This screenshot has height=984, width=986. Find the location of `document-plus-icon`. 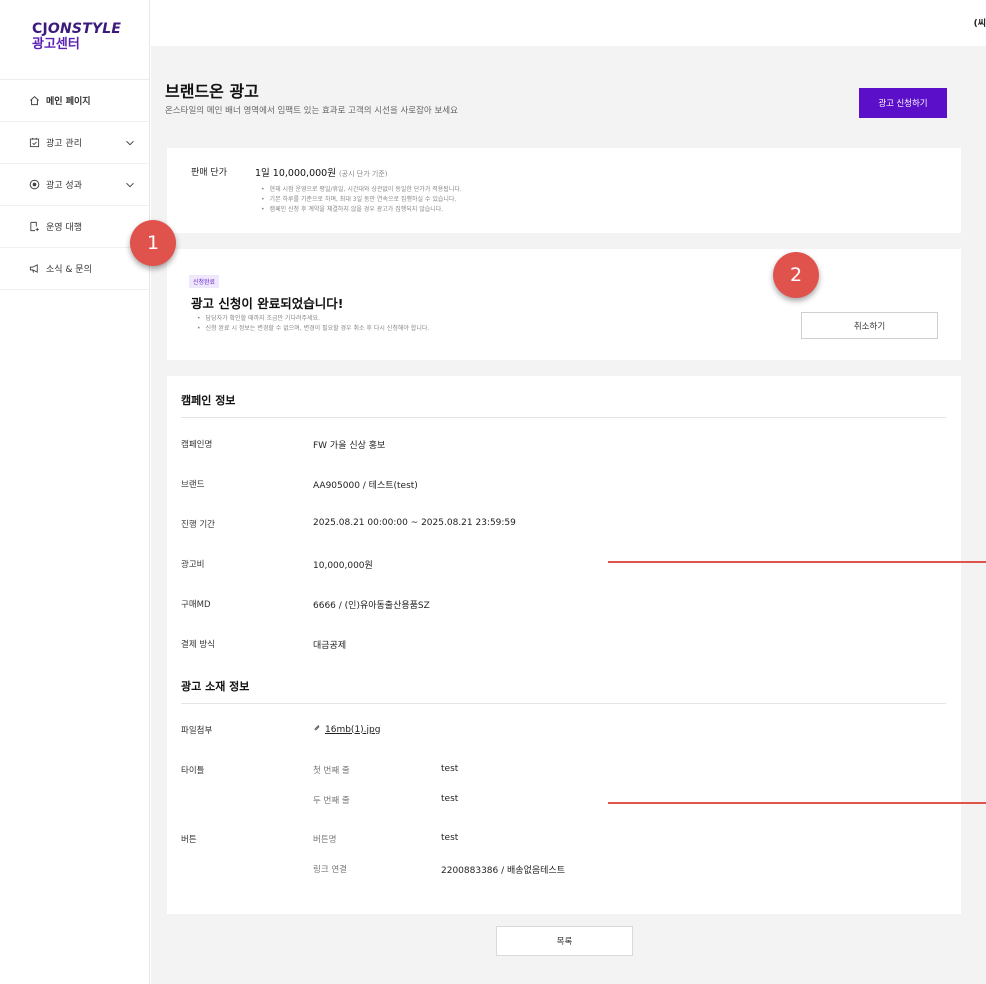

document-plus-icon is located at coordinates (34, 227).